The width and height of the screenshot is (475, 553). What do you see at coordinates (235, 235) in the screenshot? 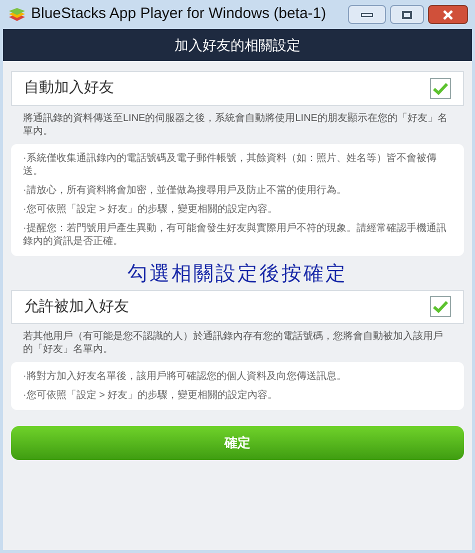
I see `note-text: ·提醒您：若門號用戶產生異動，有可能會發生好友與實際用戶不符的現象。請經常確認手機通訊錄內的資訊是否正確。` at bounding box center [235, 235].